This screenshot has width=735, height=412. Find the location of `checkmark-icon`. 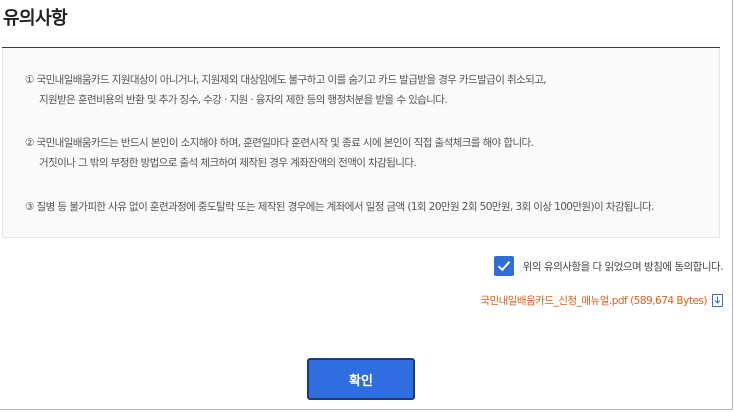

checkmark-icon is located at coordinates (504, 266).